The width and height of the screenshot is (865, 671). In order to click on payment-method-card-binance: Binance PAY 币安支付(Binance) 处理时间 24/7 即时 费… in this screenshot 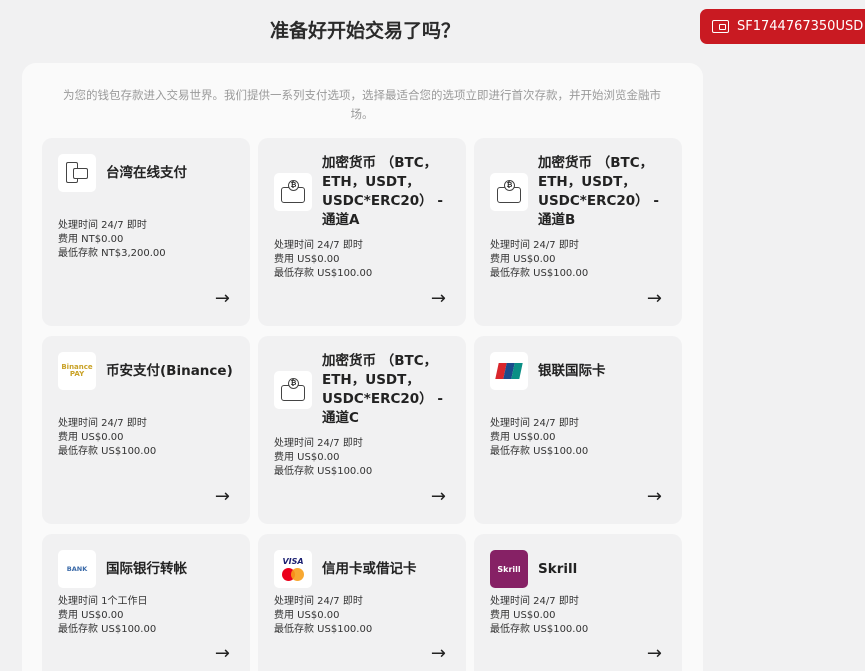, I will do `click(146, 430)`.